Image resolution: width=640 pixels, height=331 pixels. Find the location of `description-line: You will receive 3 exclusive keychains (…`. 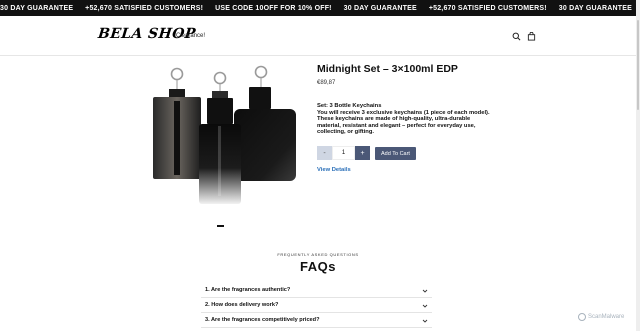

description-line: You will receive 3 exclusive keychains (… is located at coordinates (403, 112).